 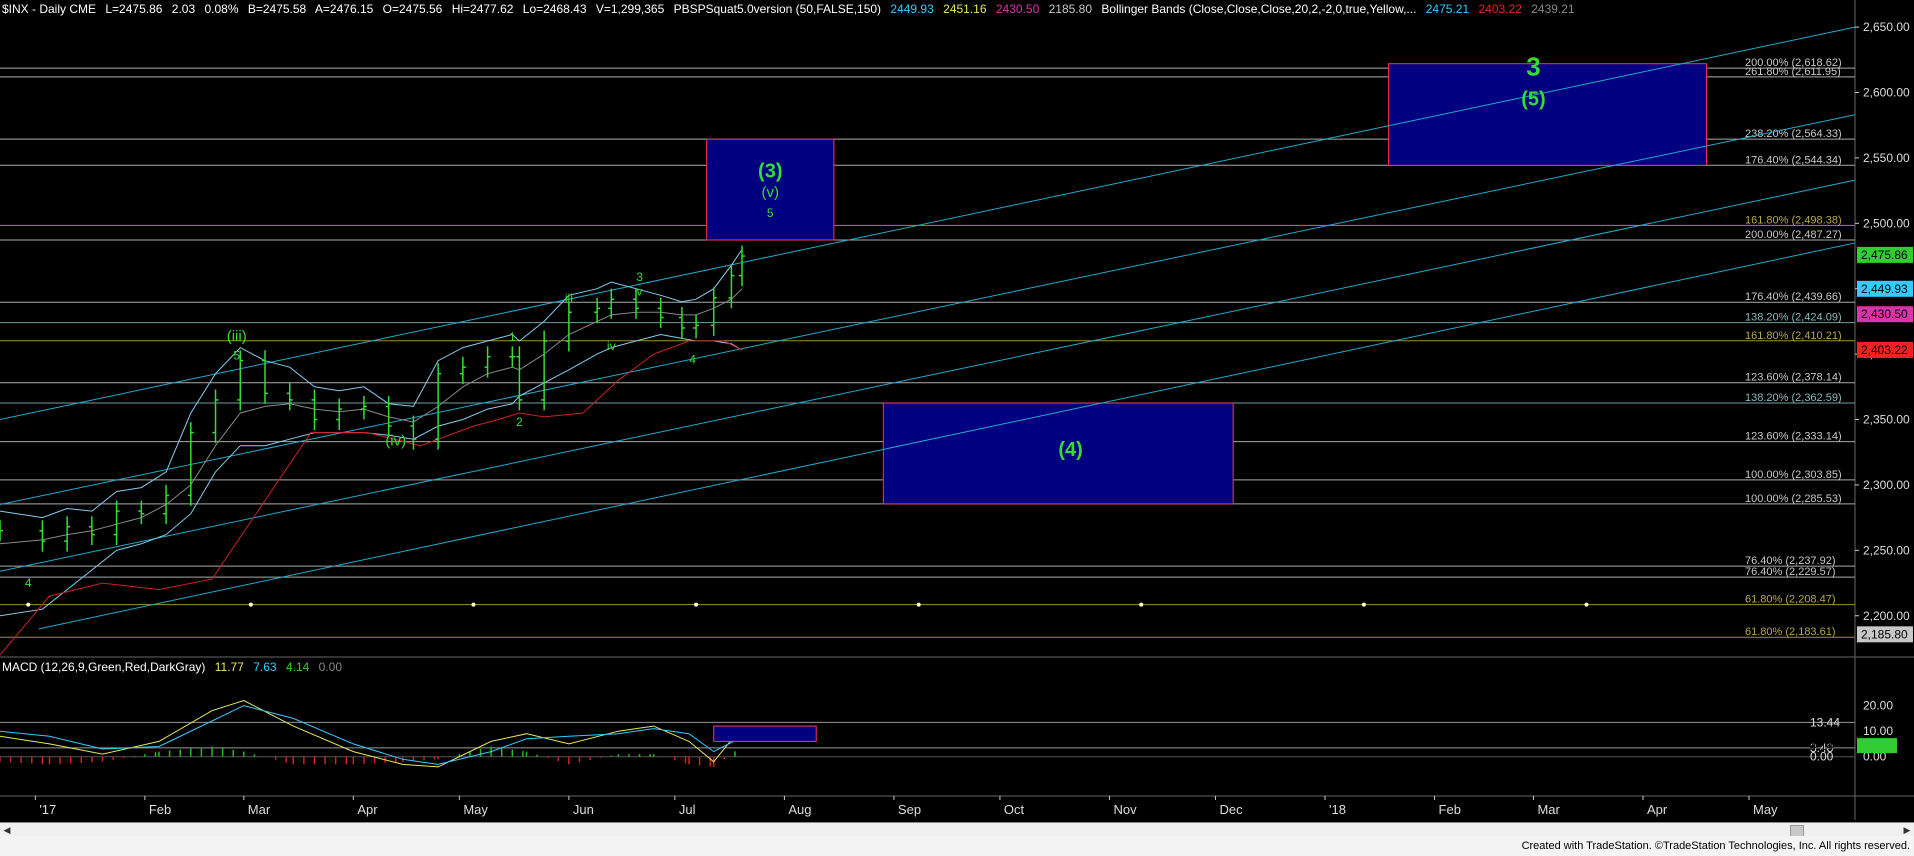 What do you see at coordinates (330, 667) in the screenshot?
I see `macd-zero-value: 0.00` at bounding box center [330, 667].